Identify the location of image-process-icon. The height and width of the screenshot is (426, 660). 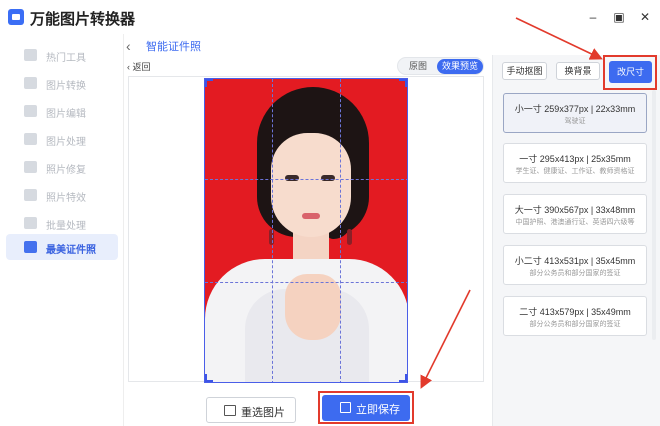
(30, 139).